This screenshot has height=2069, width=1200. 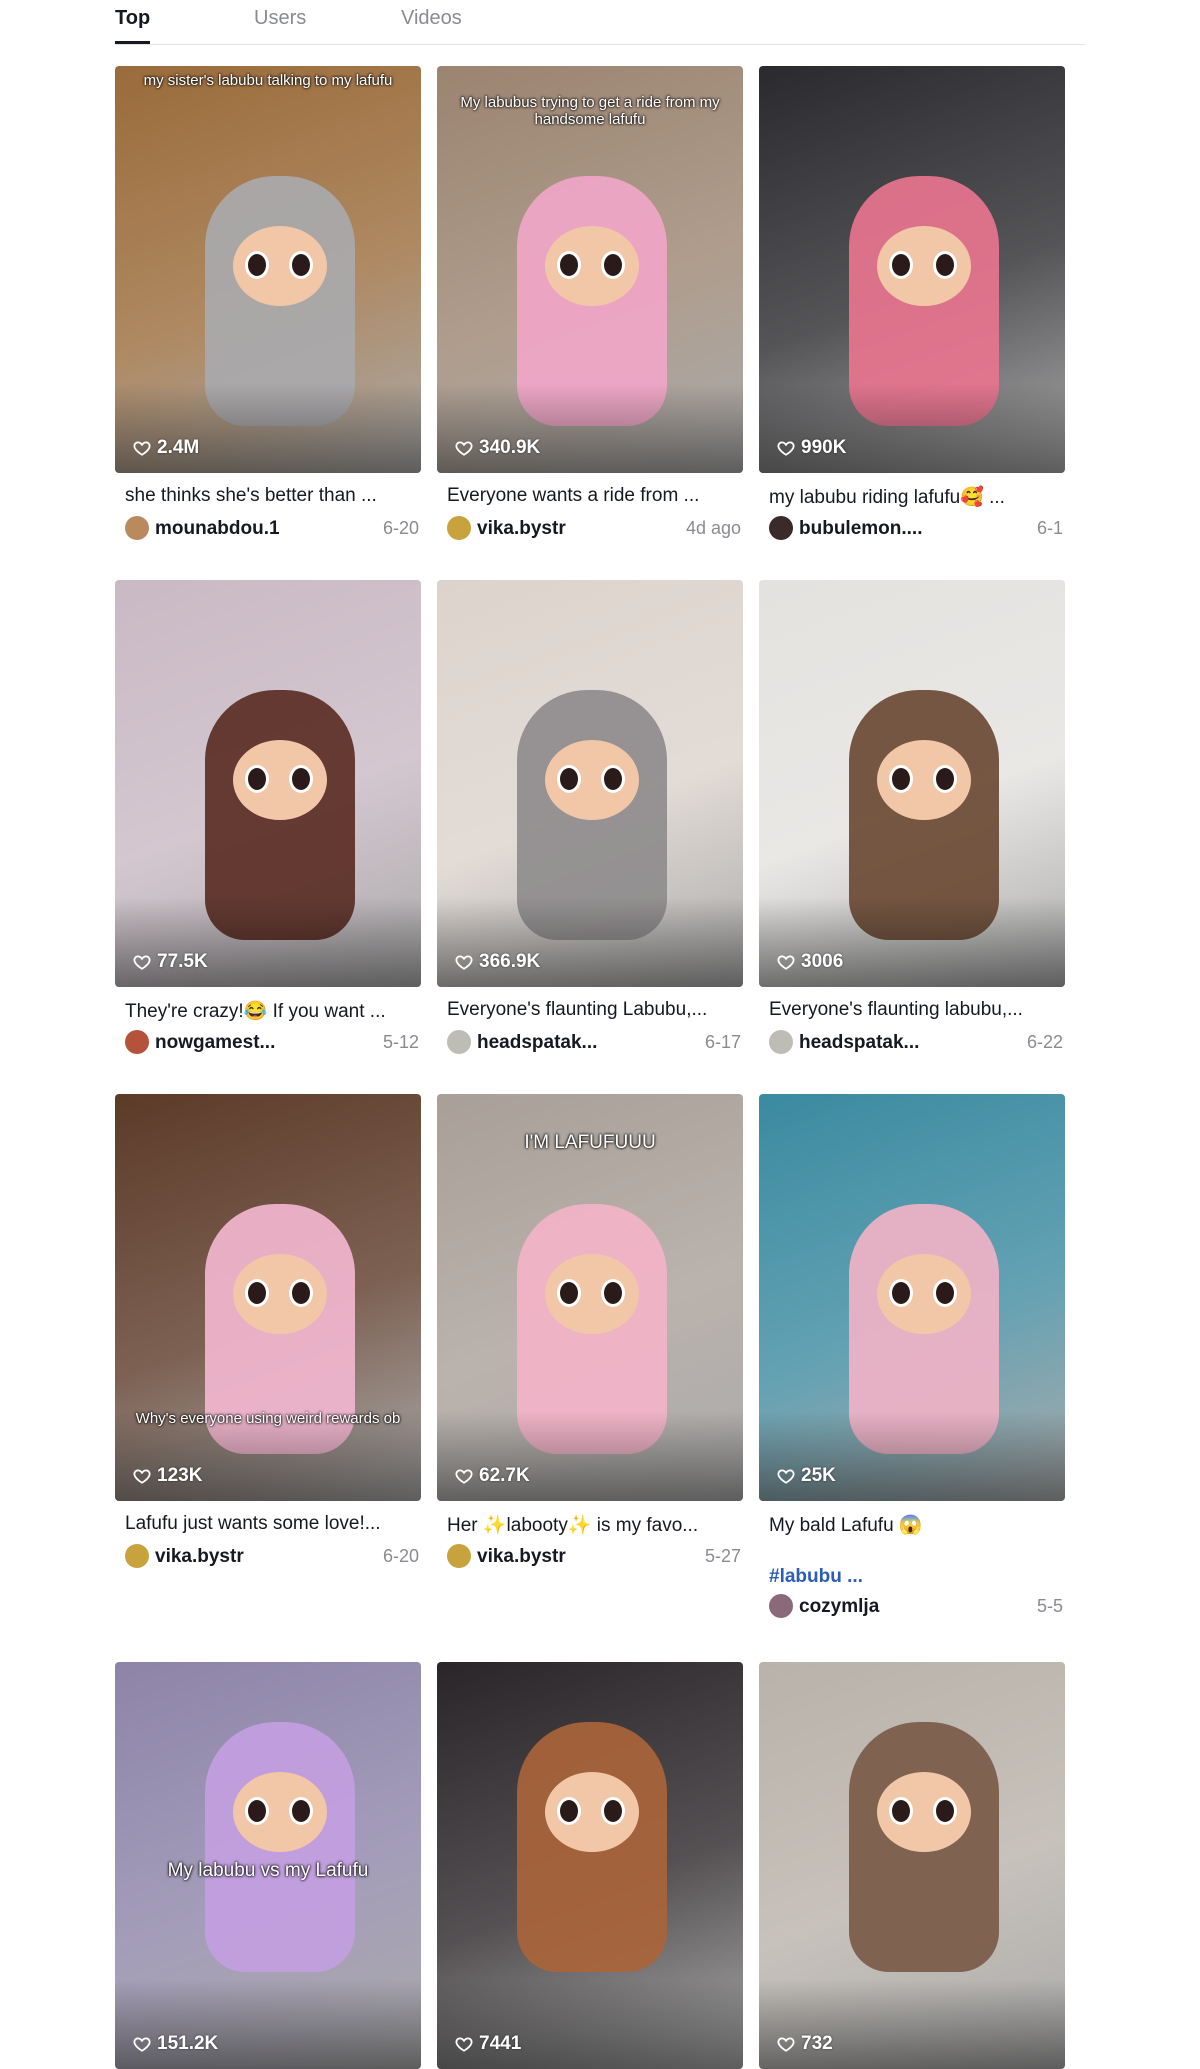 I want to click on video-thumbnail: 25K, so click(x=912, y=1297).